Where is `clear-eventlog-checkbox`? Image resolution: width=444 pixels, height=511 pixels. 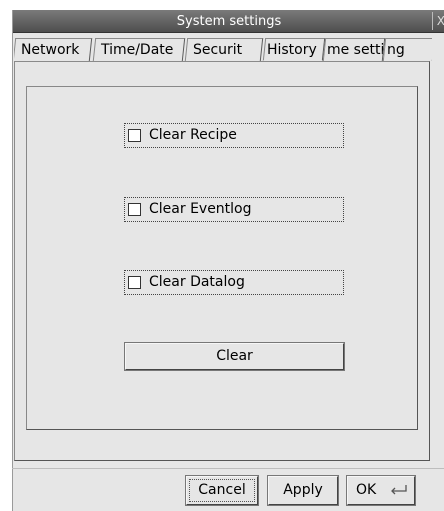 clear-eventlog-checkbox is located at coordinates (134, 209).